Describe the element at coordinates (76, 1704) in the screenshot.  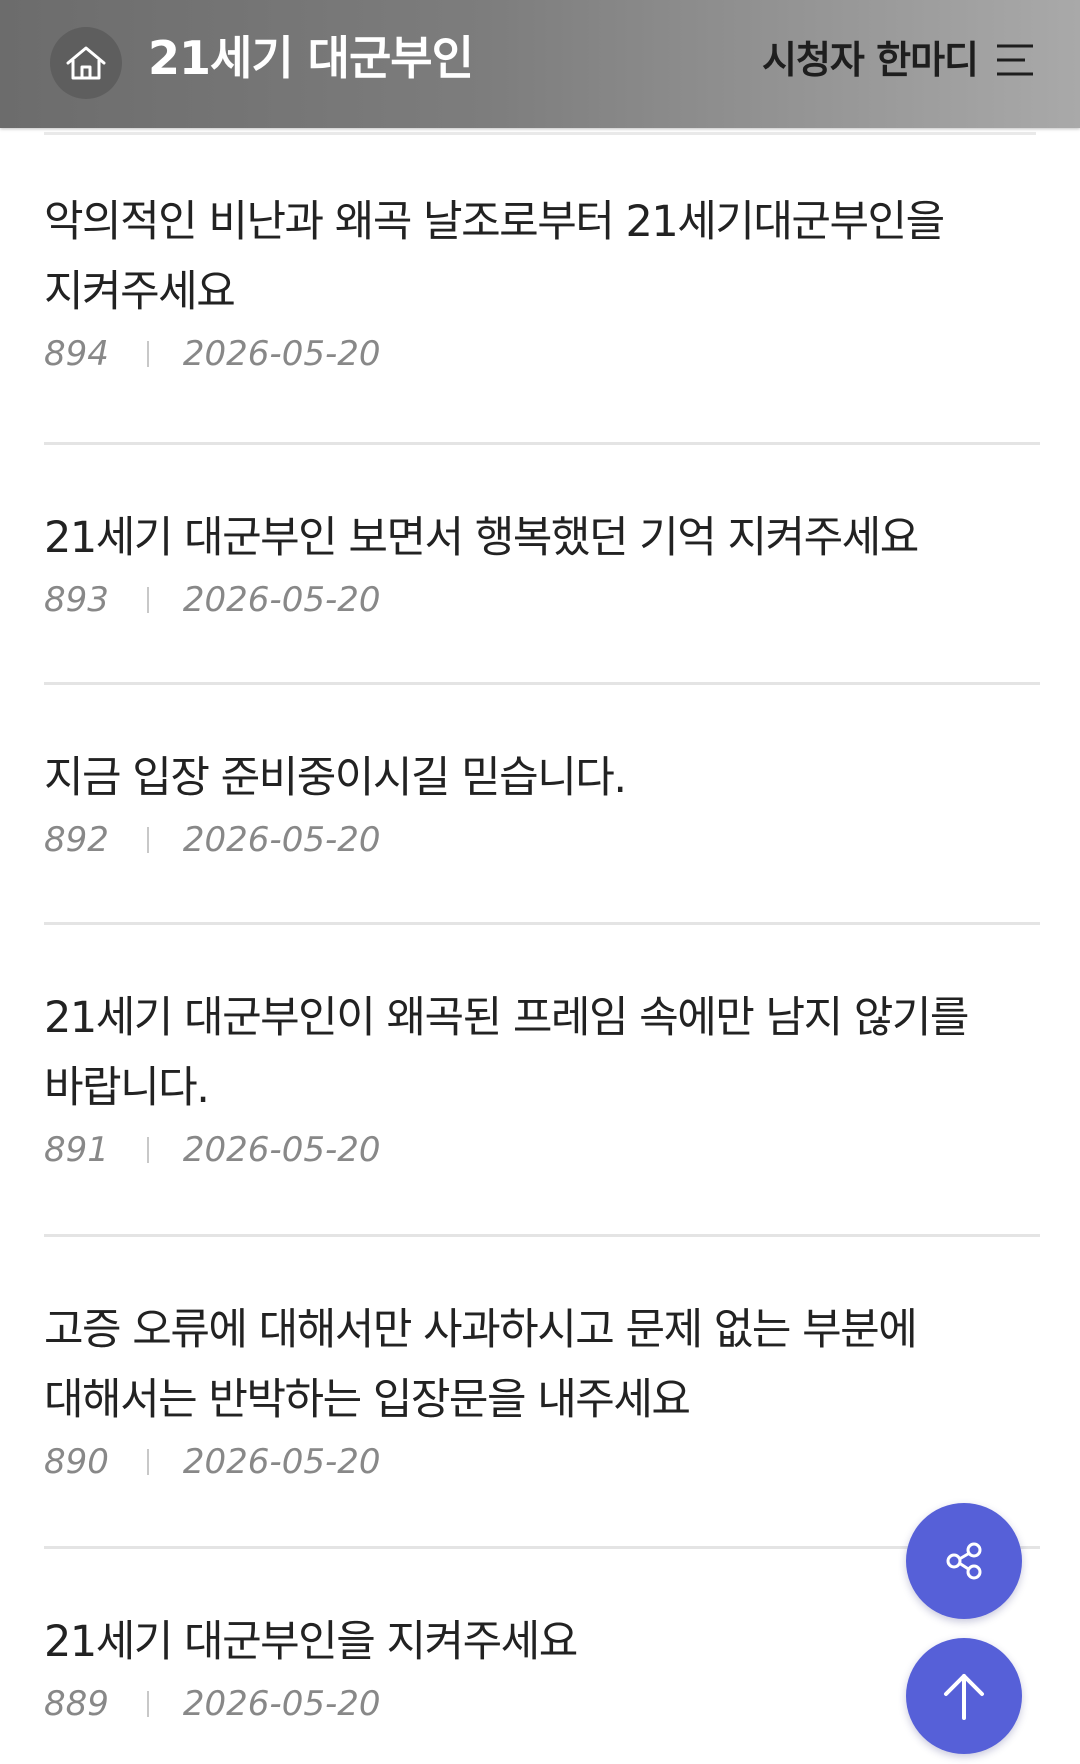
I see `post-number: 889` at that location.